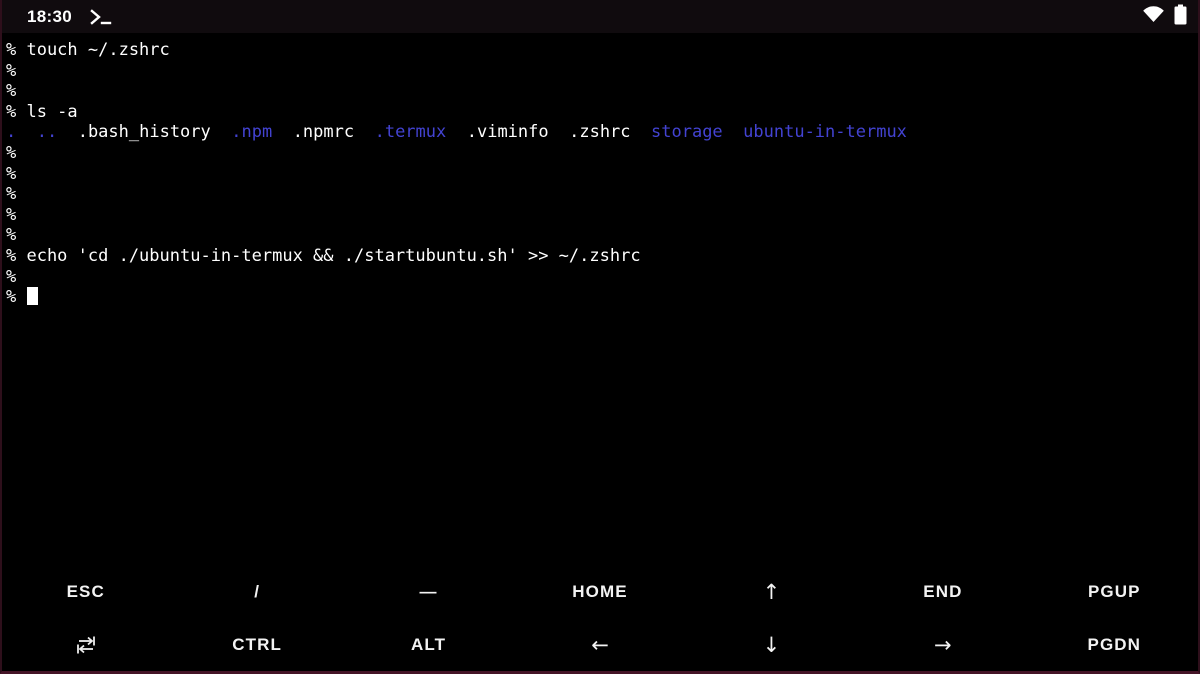 This screenshot has height=674, width=1200. I want to click on key-arrow-left: ←, so click(599, 644).